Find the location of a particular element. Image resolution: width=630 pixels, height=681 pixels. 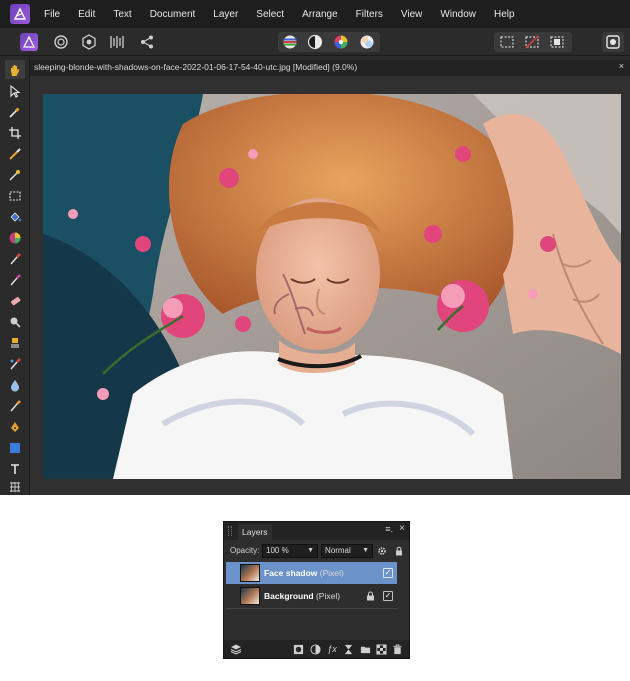

erase-brush-tool-icon is located at coordinates (15, 300).